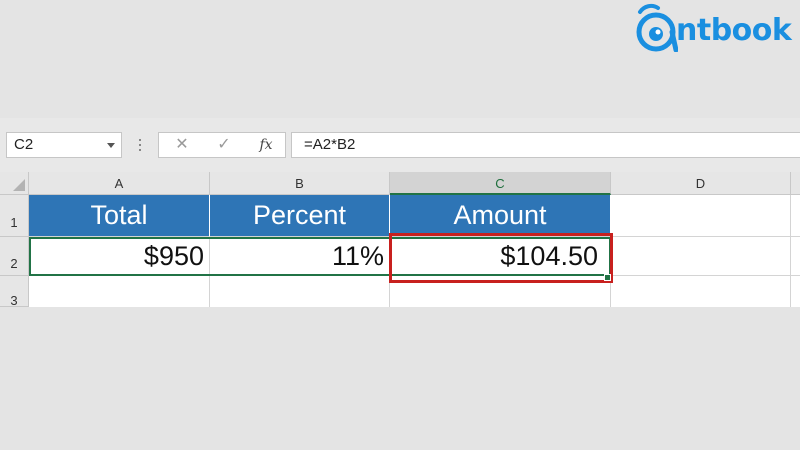 The width and height of the screenshot is (800, 450). What do you see at coordinates (500, 291) in the screenshot?
I see `cell-c3` at bounding box center [500, 291].